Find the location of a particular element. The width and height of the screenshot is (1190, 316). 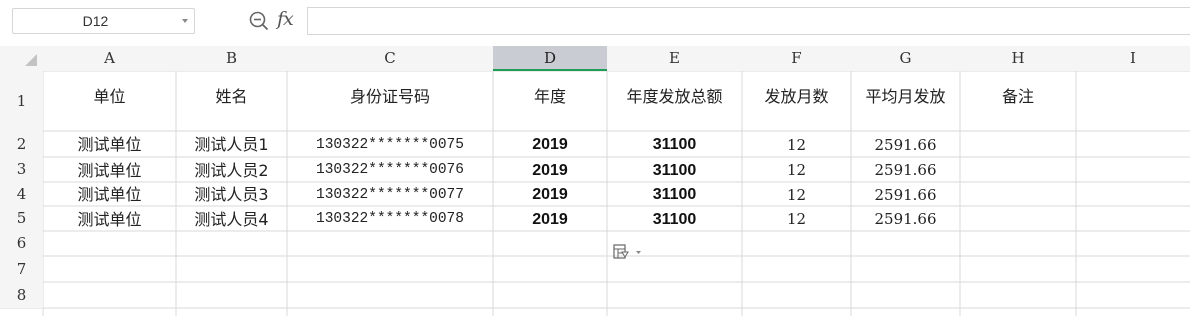

header-cell-a: 单位 is located at coordinates (109, 101).